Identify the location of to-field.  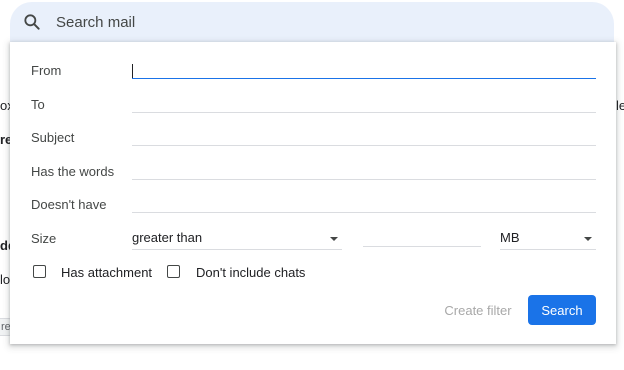
(364, 102).